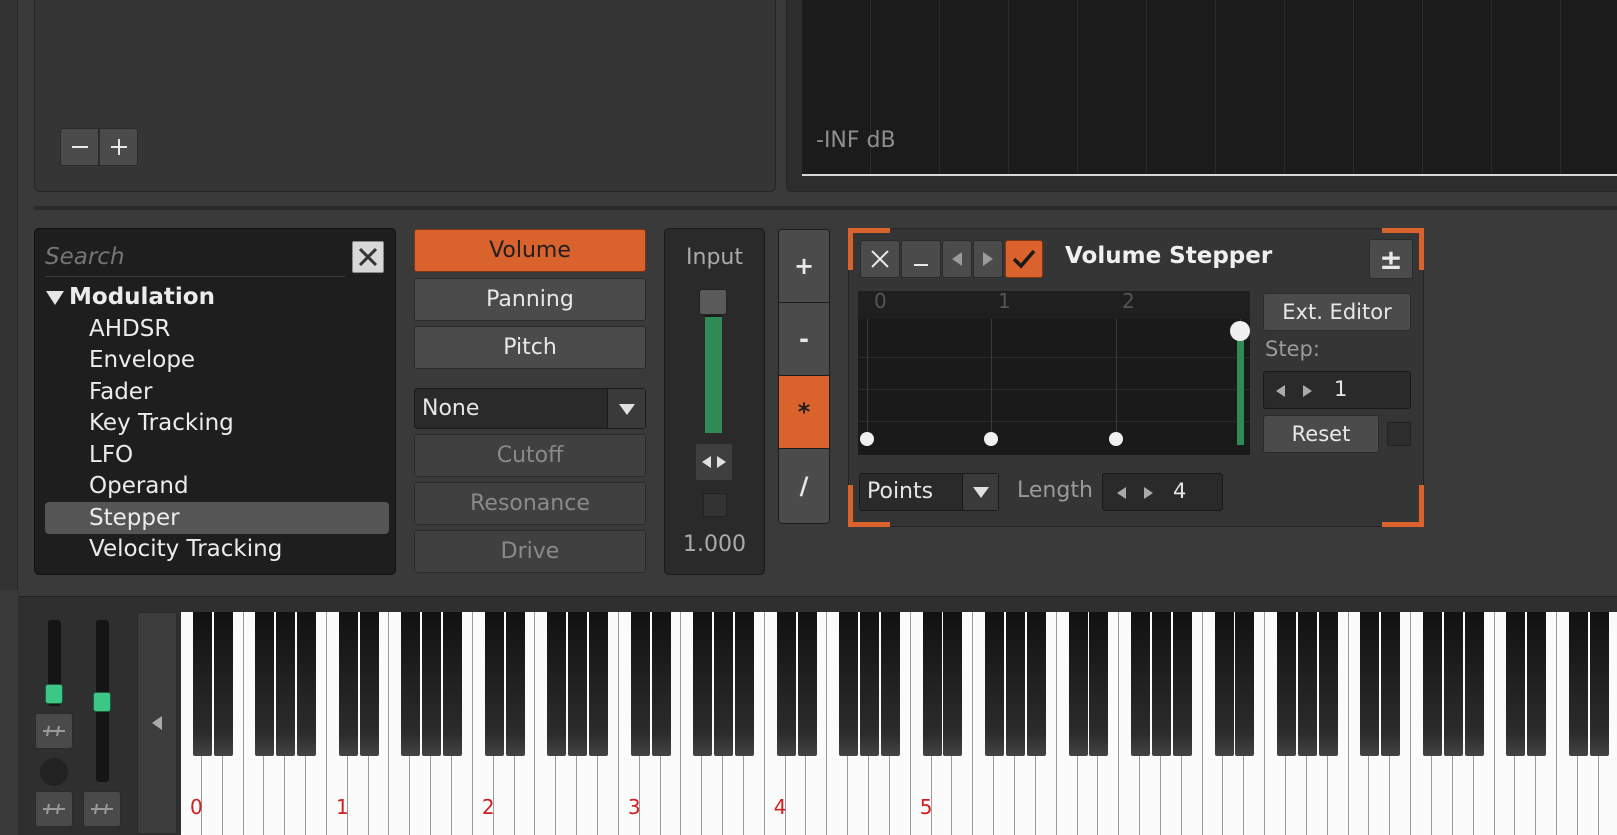  What do you see at coordinates (714, 462) in the screenshot?
I see `input-nudge-button` at bounding box center [714, 462].